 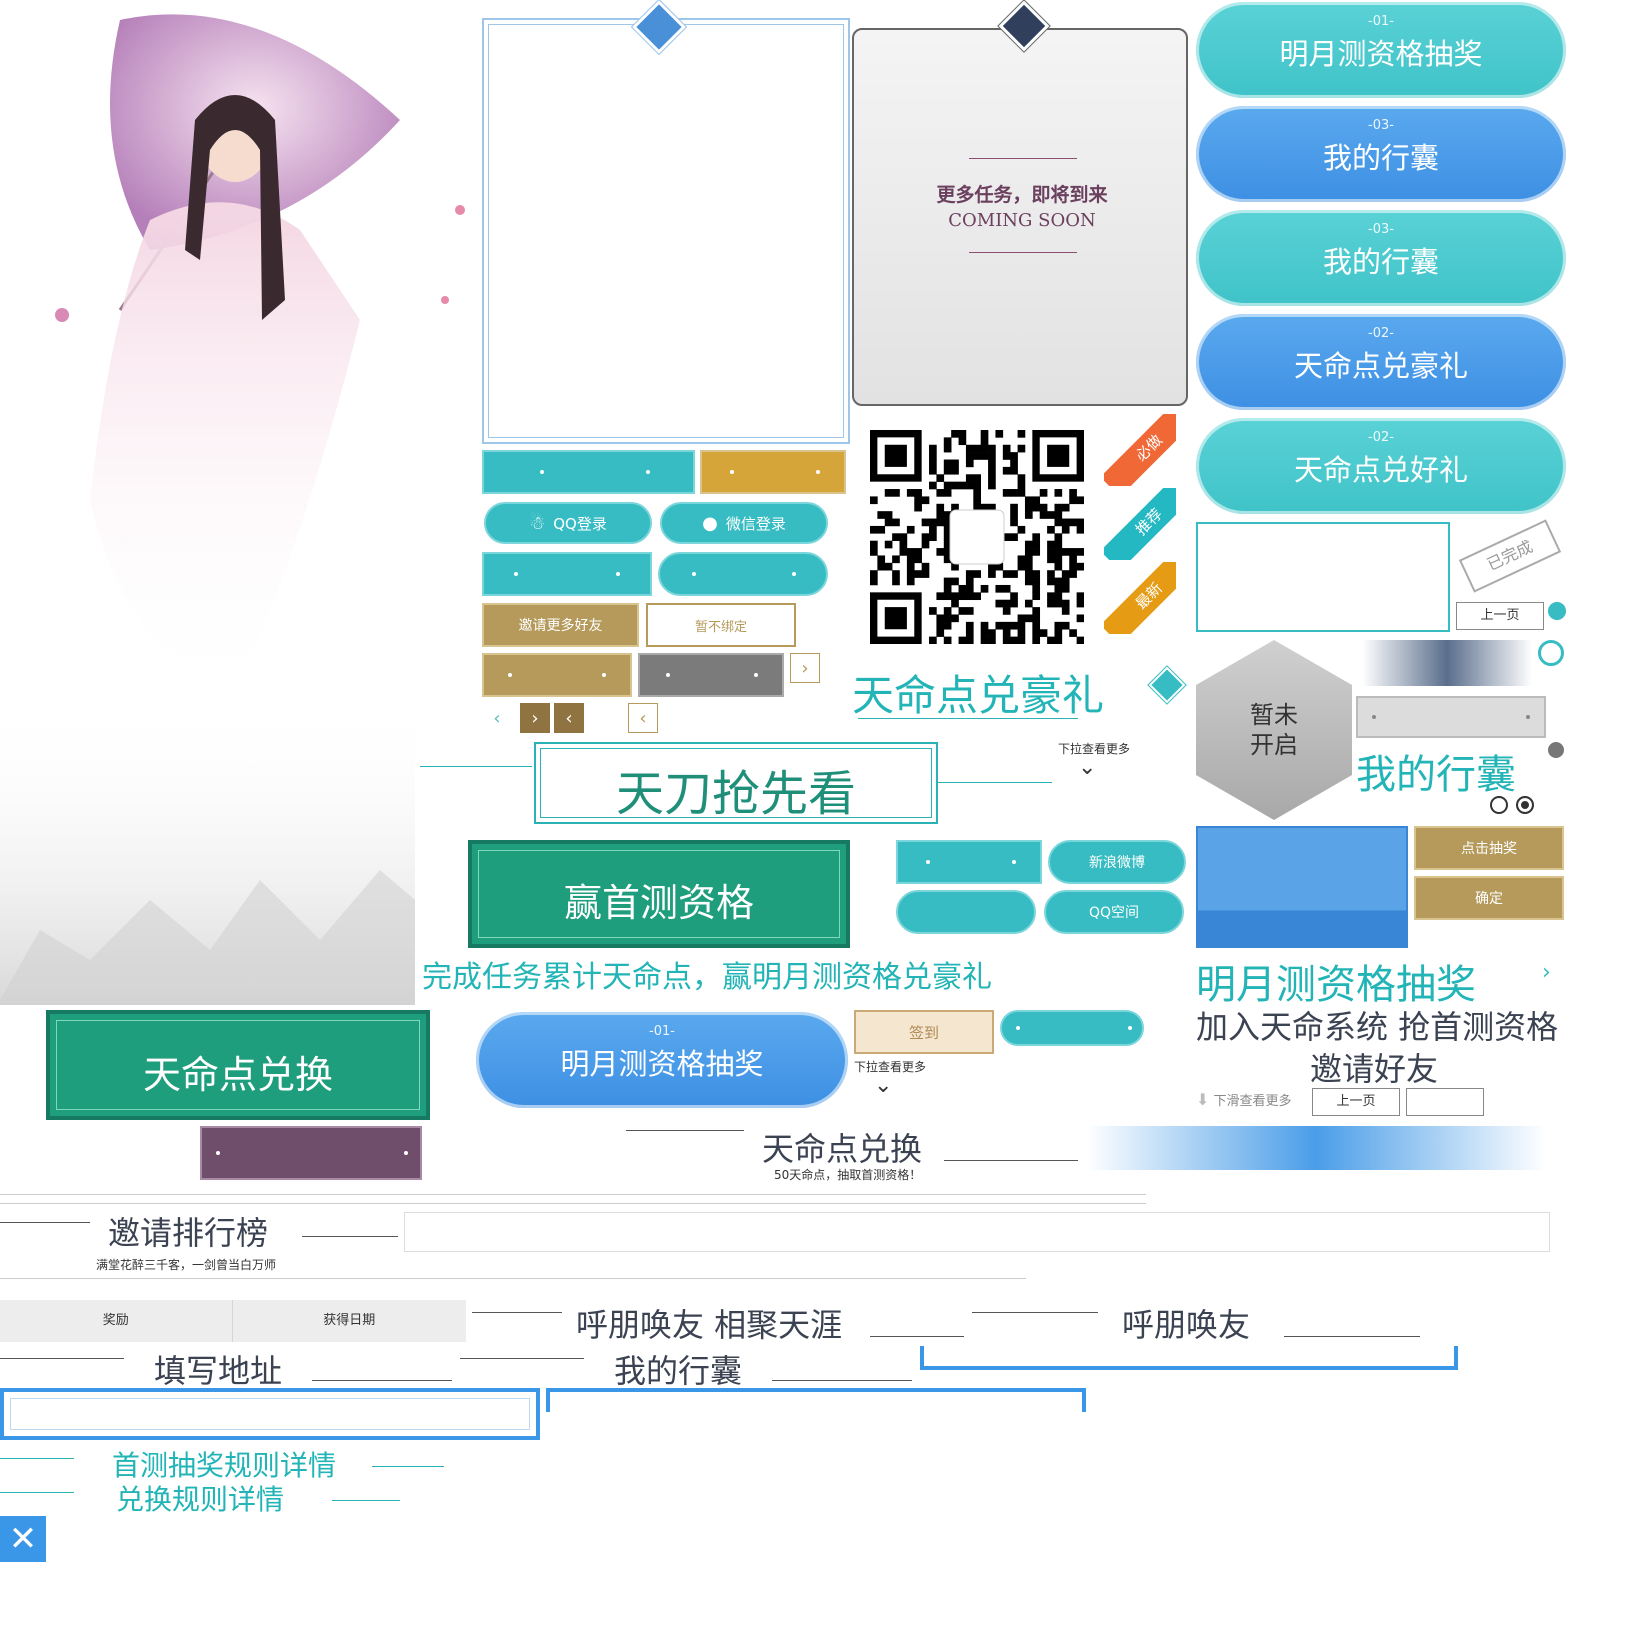 I want to click on chevron-right-small-icon: ›, so click(x=1546, y=972).